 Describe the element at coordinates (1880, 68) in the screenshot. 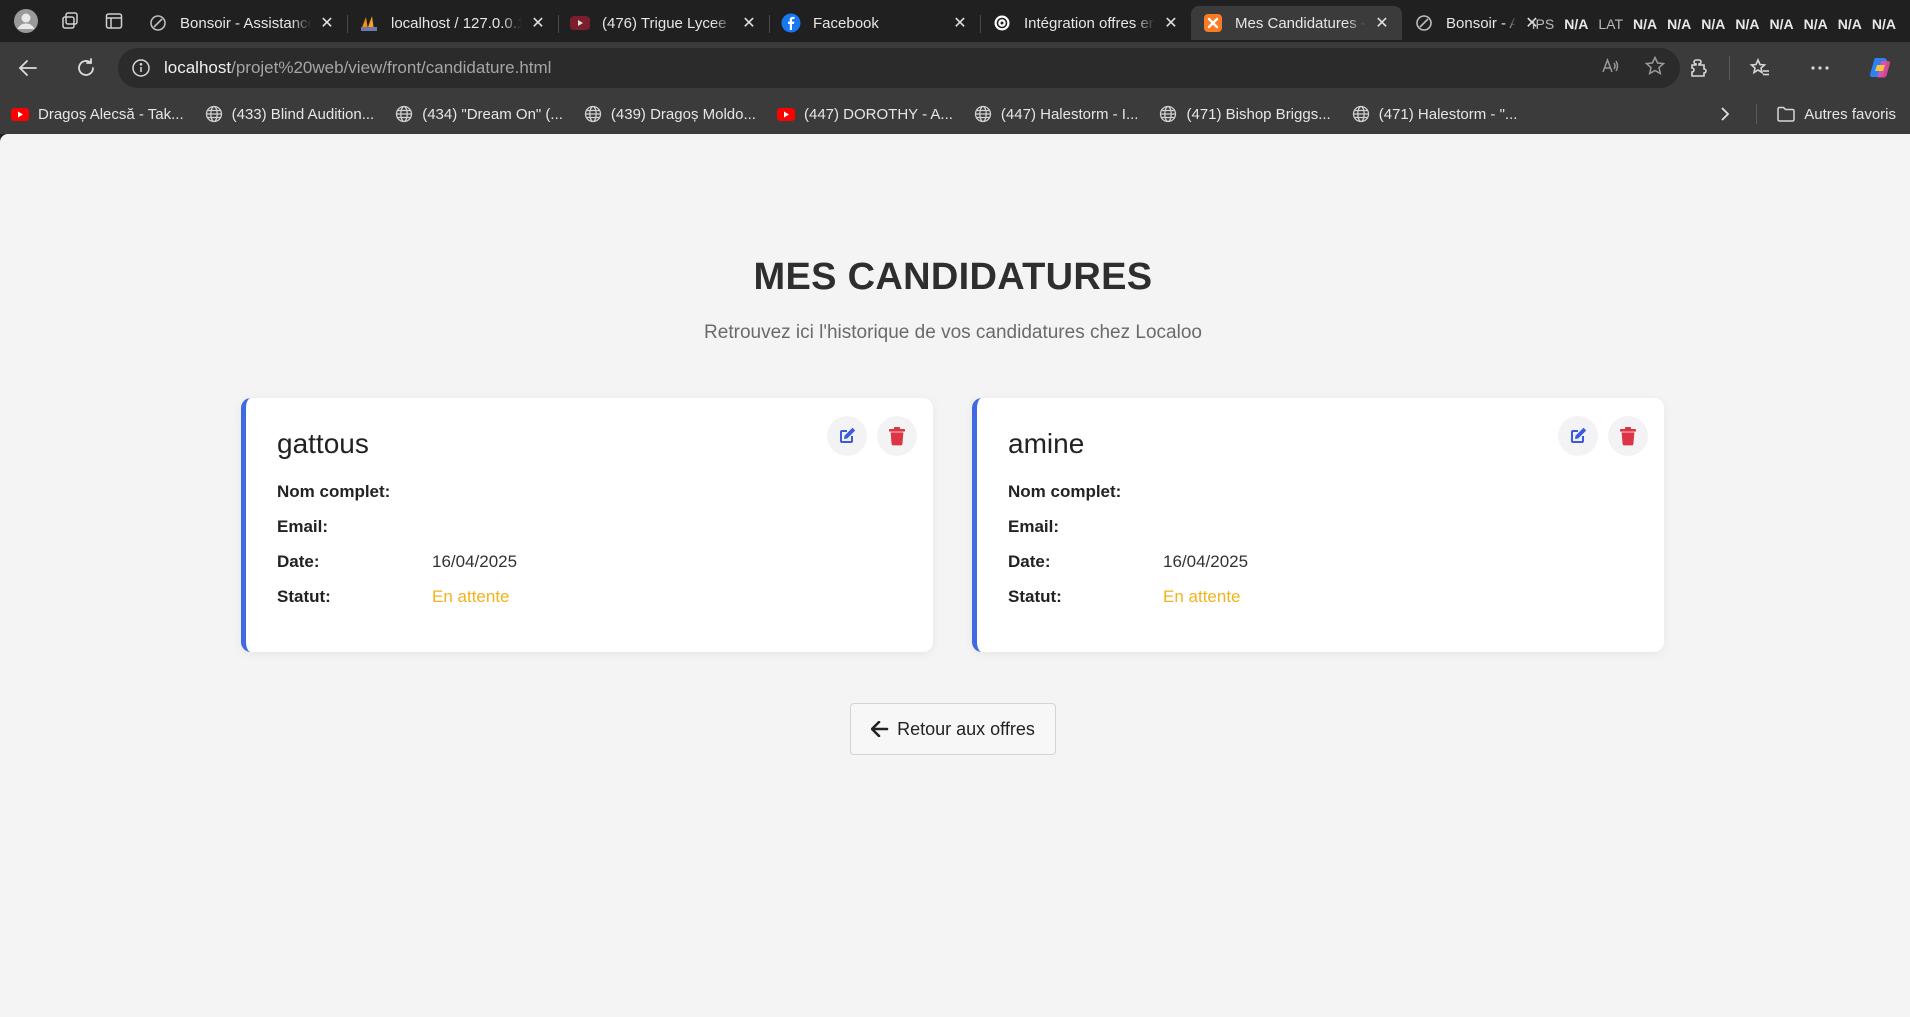

I see `copilot-icon` at that location.